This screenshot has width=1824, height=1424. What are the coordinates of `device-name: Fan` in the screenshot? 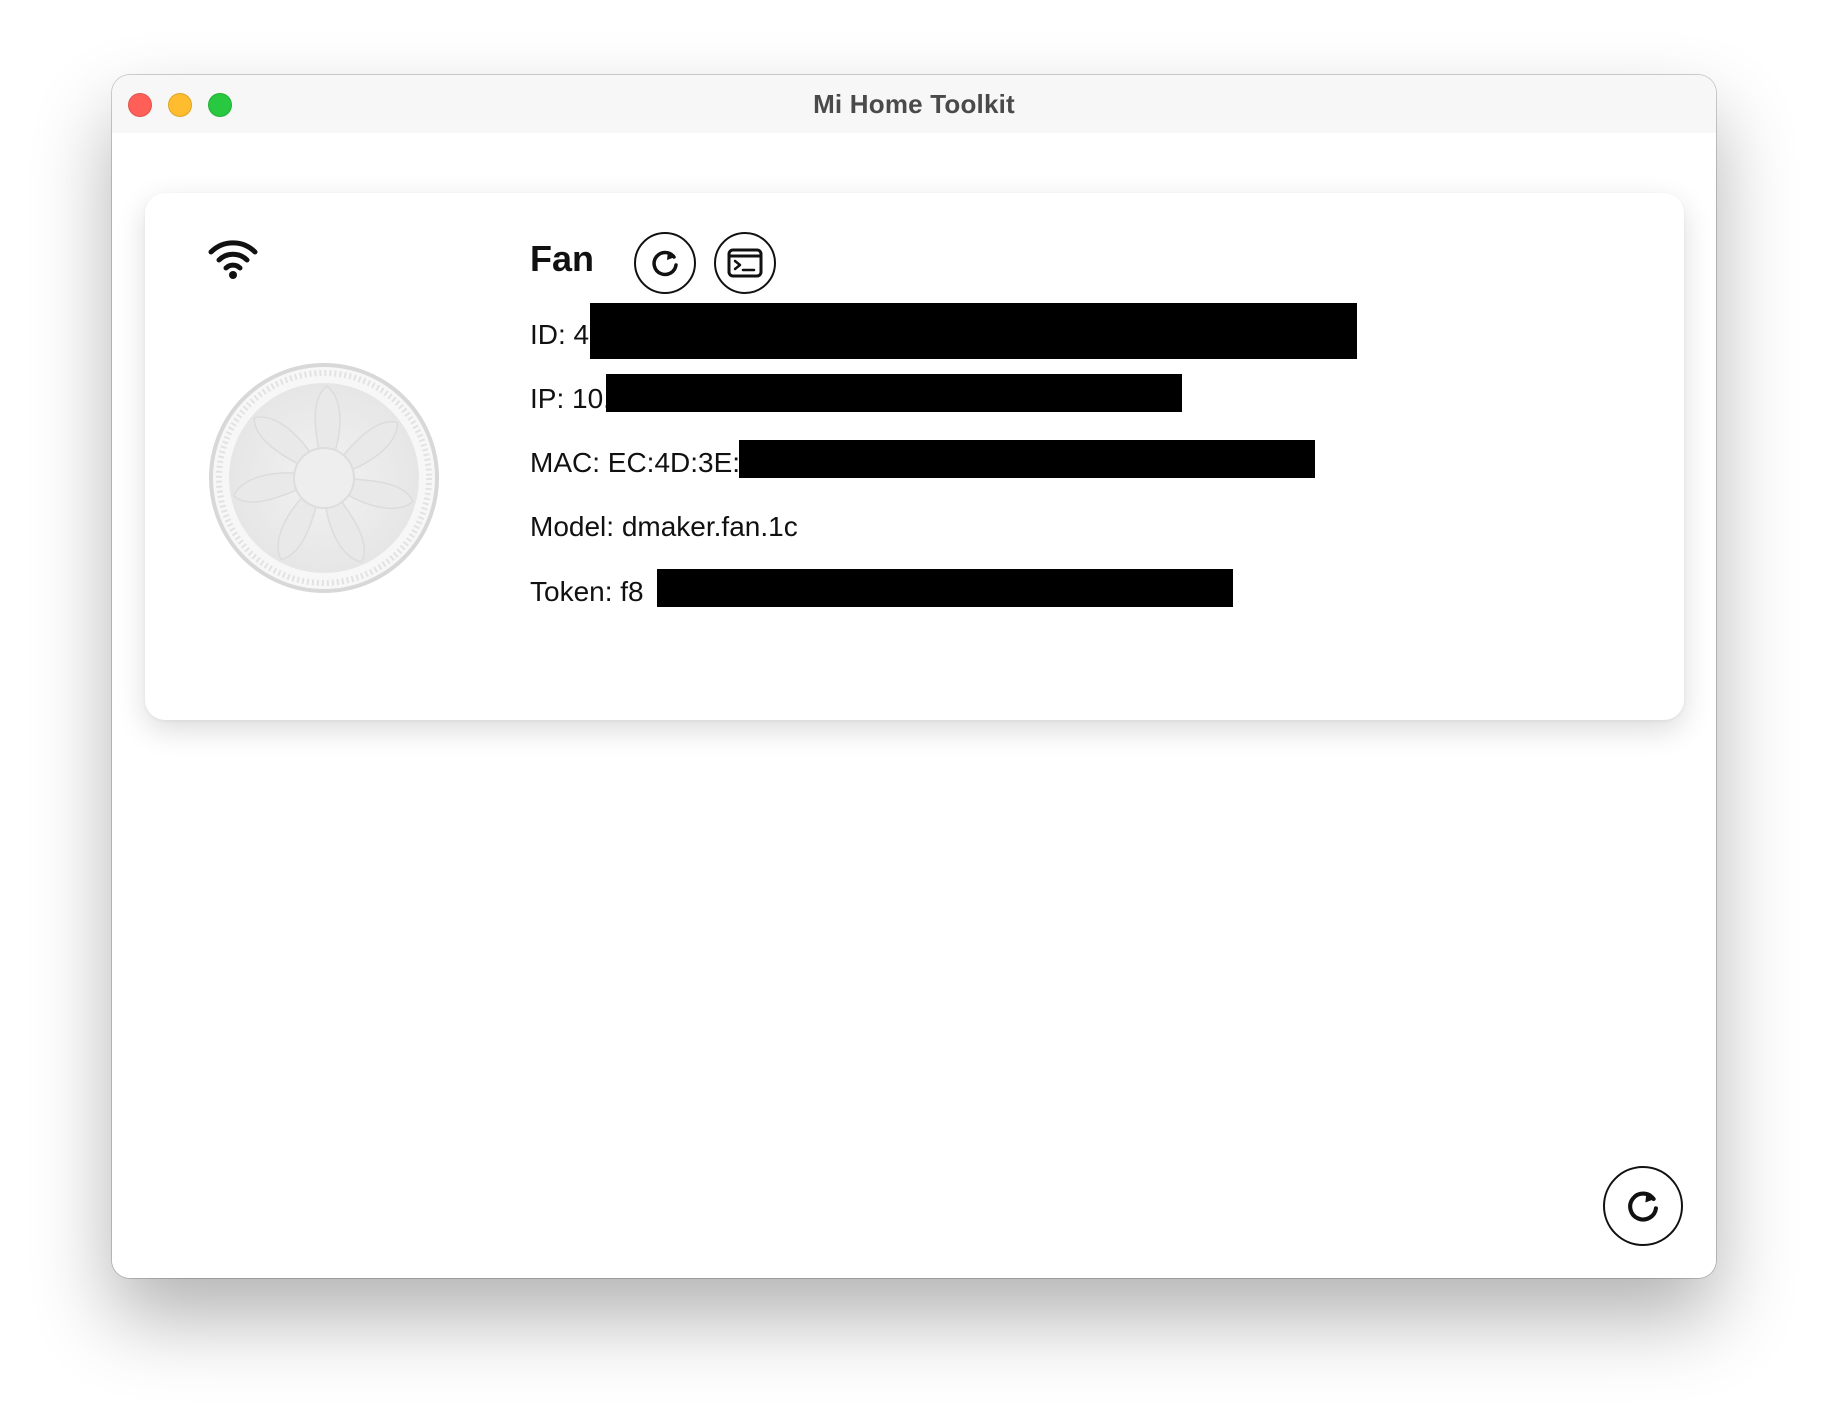 It's located at (562, 258).